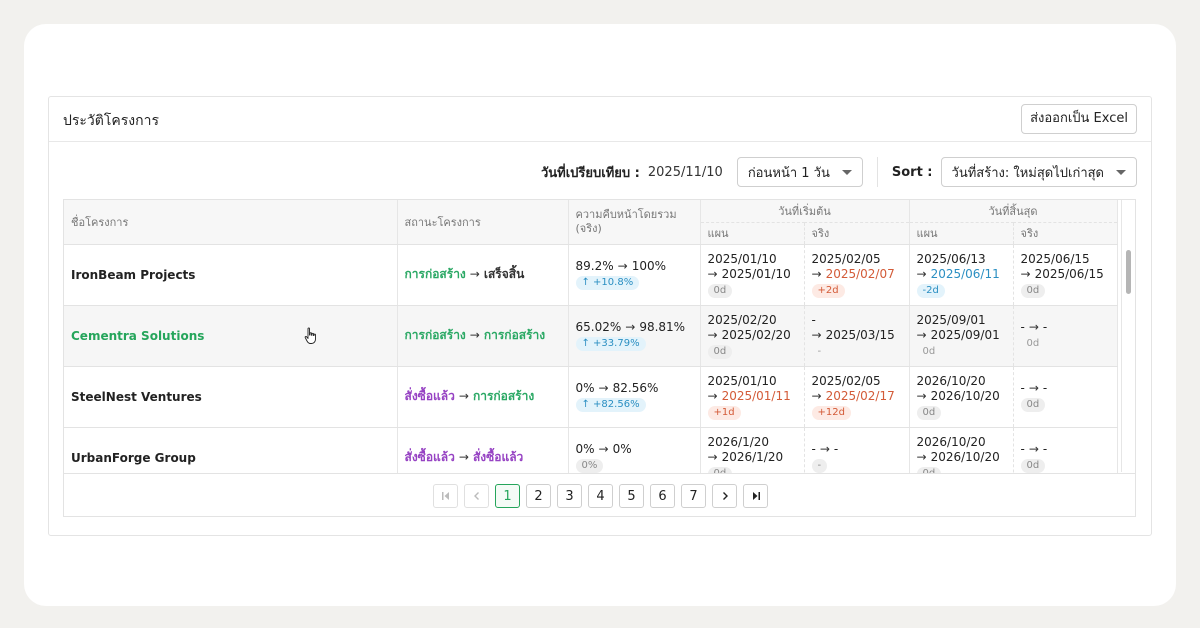 The width and height of the screenshot is (1200, 628). What do you see at coordinates (590, 173) in the screenshot?
I see `compare-date-label: วันที่เปรียบเทียบ :` at bounding box center [590, 173].